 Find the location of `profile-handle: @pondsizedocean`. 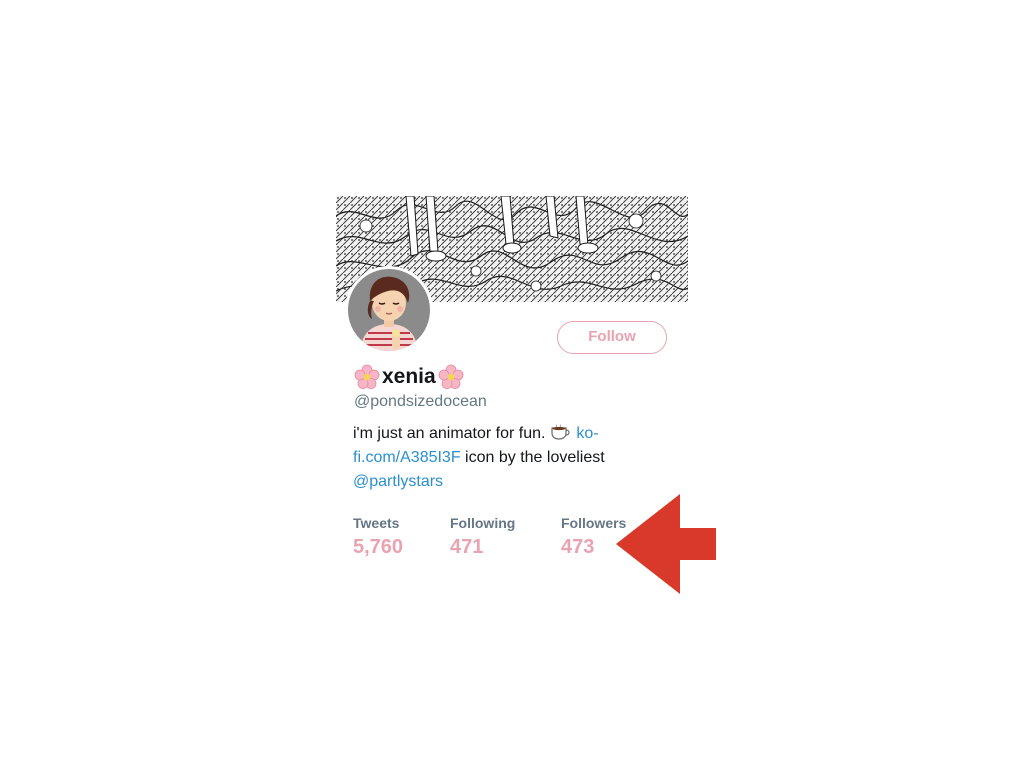

profile-handle: @pondsizedocean is located at coordinates (420, 401).